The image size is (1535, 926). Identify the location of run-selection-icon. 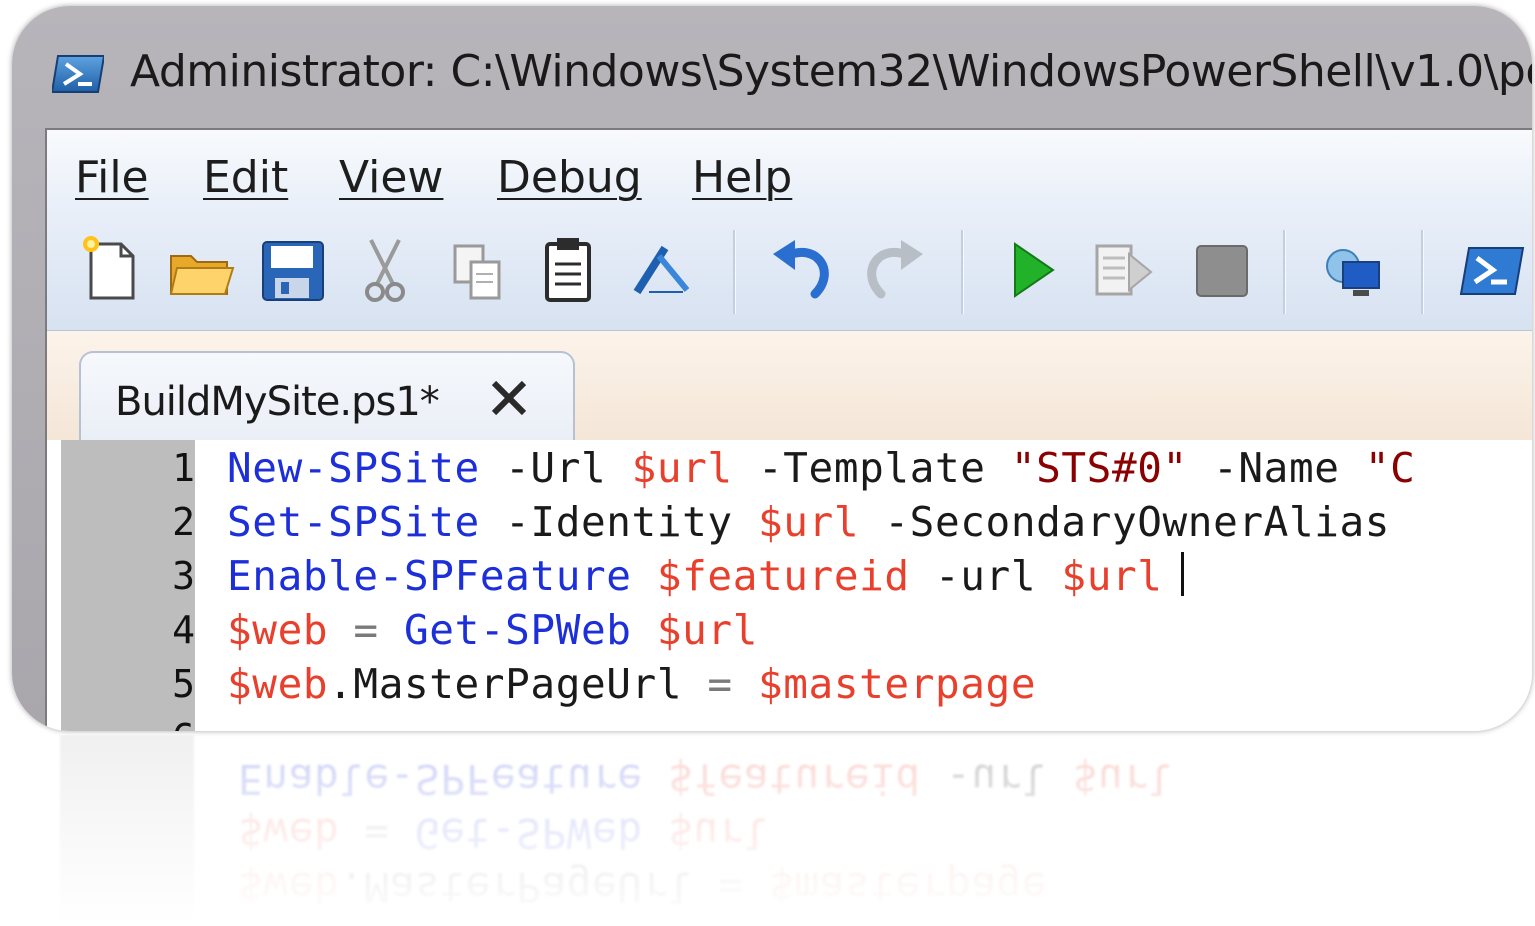
(1124, 270).